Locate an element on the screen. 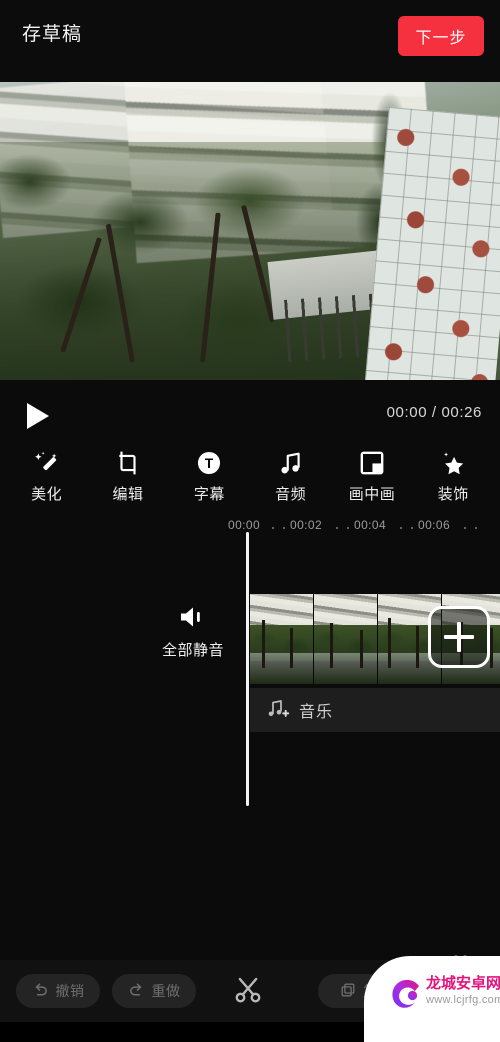 The width and height of the screenshot is (500, 1042). tool-label: 编辑 is located at coordinates (128, 494).